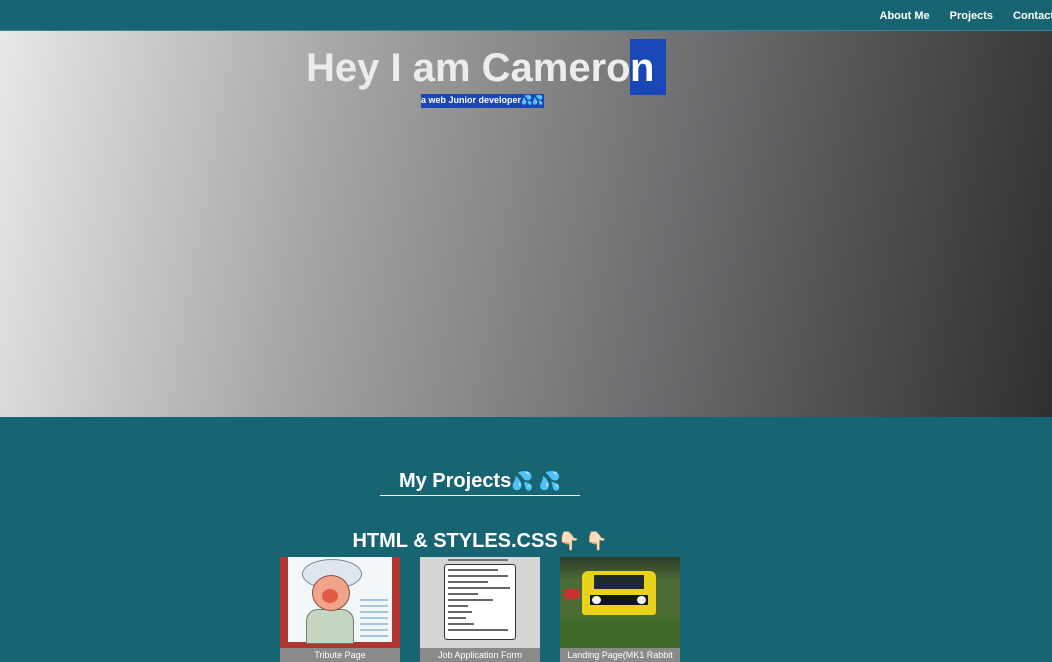 This screenshot has width=1052, height=662. Describe the element at coordinates (468, 68) in the screenshot. I see `hero-title: Hey I am Camero` at that location.